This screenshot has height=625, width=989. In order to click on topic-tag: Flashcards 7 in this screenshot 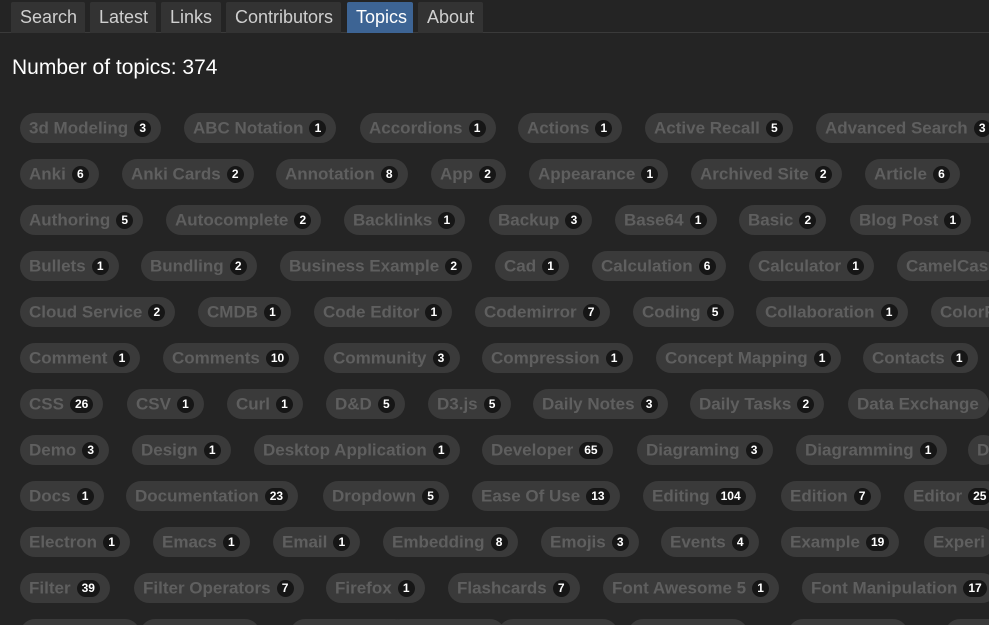, I will do `click(514, 588)`.